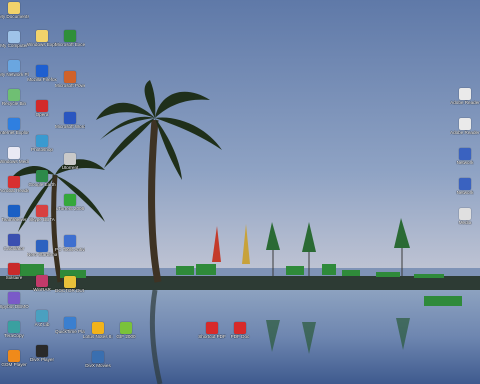 This screenshot has height=384, width=480. I want to click on computer-icon, so click(14, 37).